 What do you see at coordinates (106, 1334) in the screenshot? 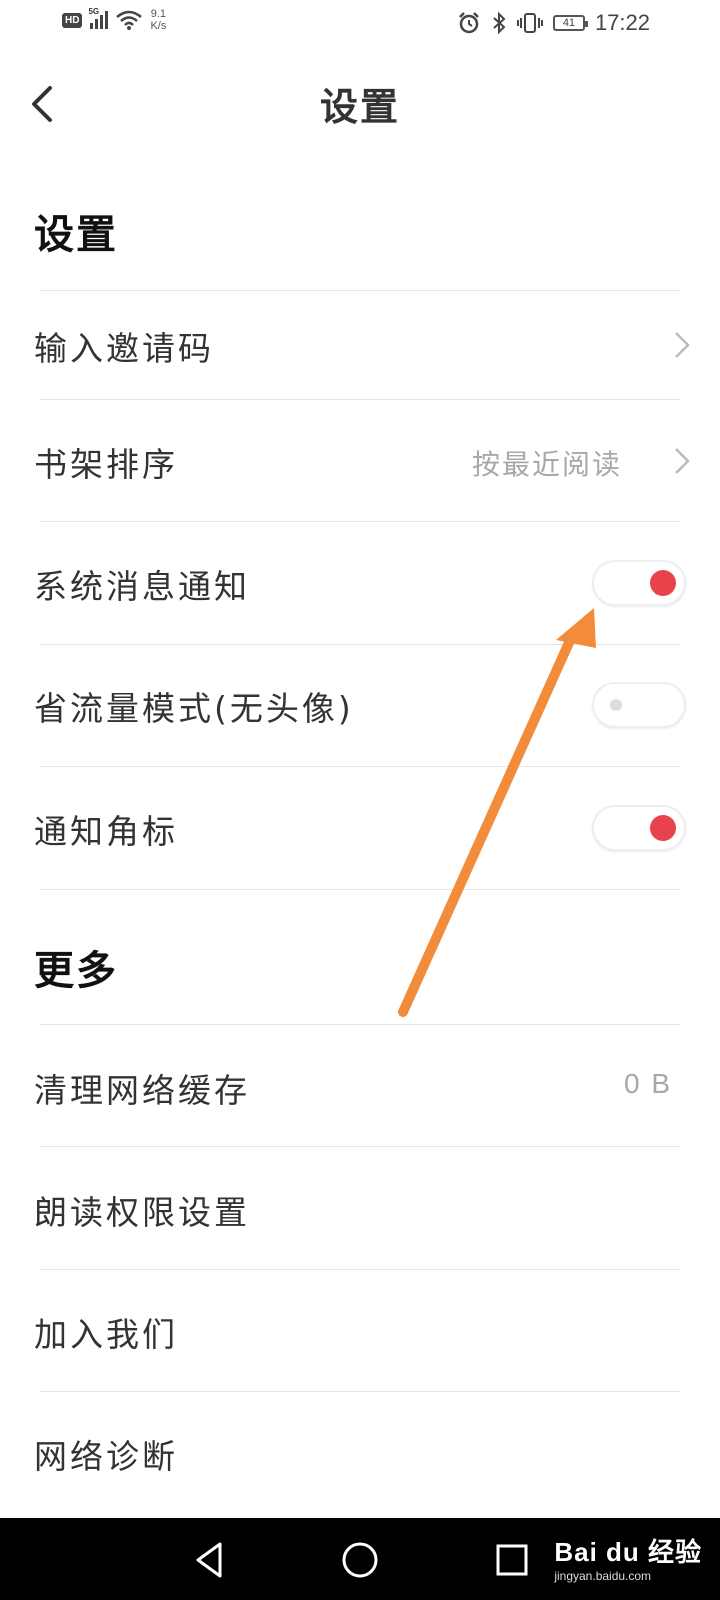
I see `row-label: 加入我们` at bounding box center [106, 1334].